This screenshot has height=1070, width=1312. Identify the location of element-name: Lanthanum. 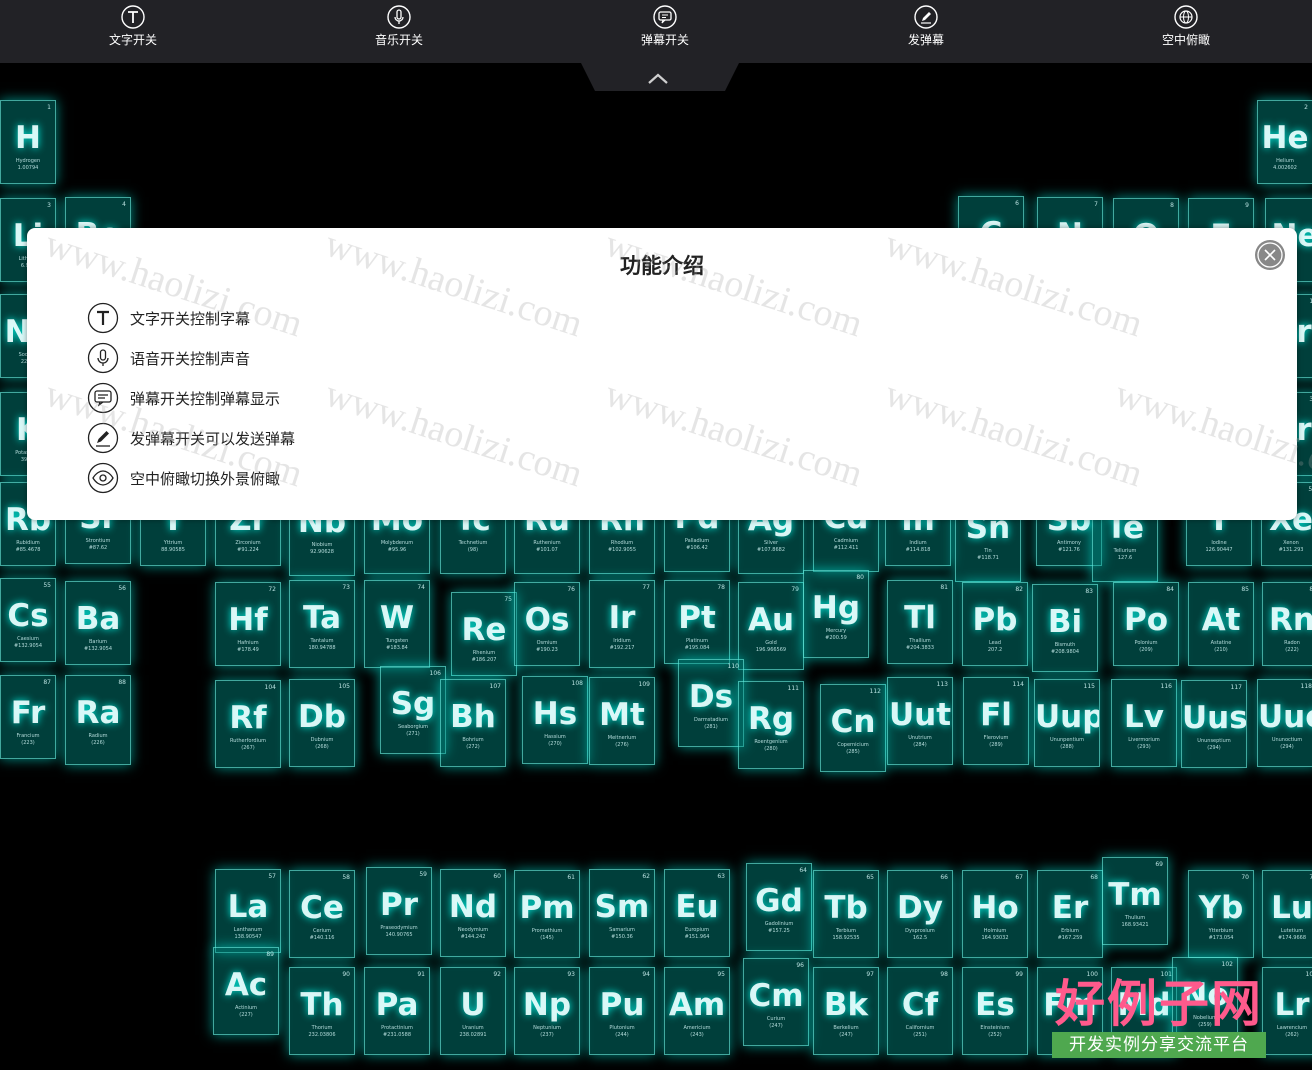
(248, 930).